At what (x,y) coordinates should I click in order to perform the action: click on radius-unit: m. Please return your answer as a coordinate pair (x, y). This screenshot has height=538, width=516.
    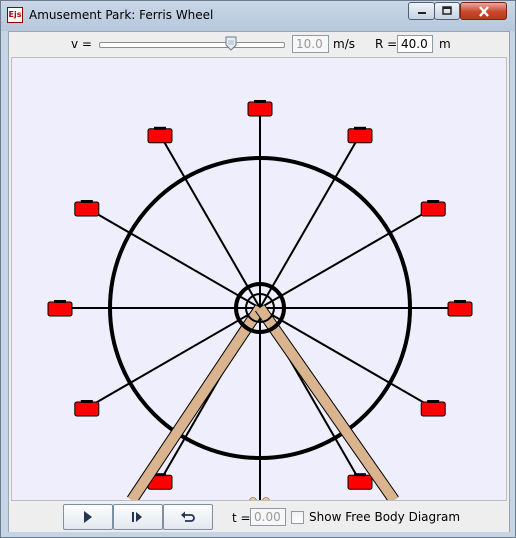
    Looking at the image, I should click on (445, 44).